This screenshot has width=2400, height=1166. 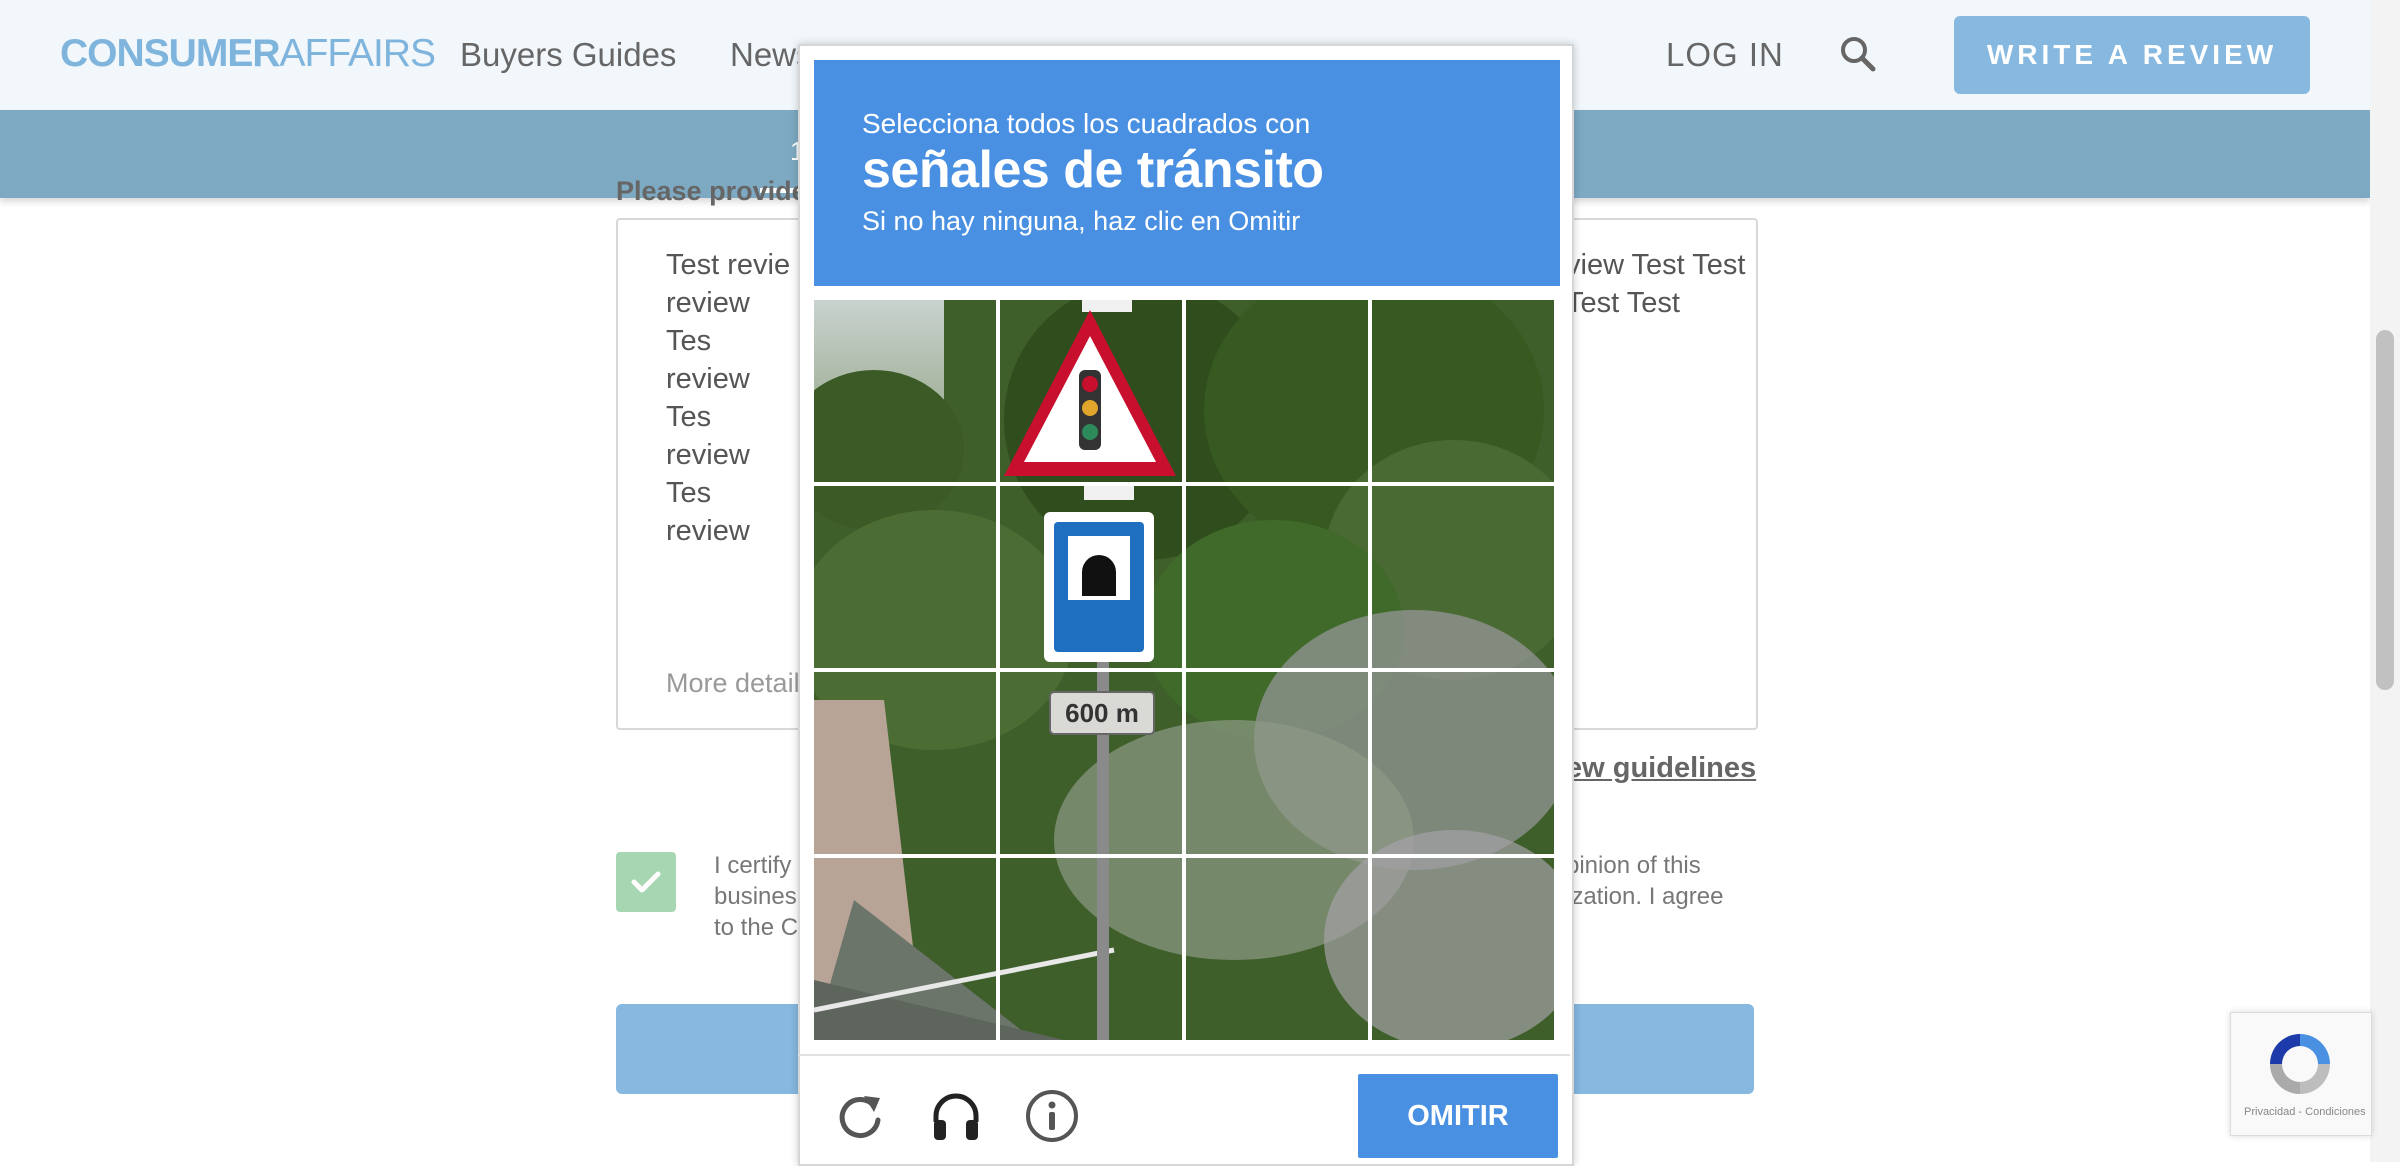 I want to click on captcha-instruction-skip-hint: Si no hay ninguna, haz clic en Omitir, so click(x=1081, y=221).